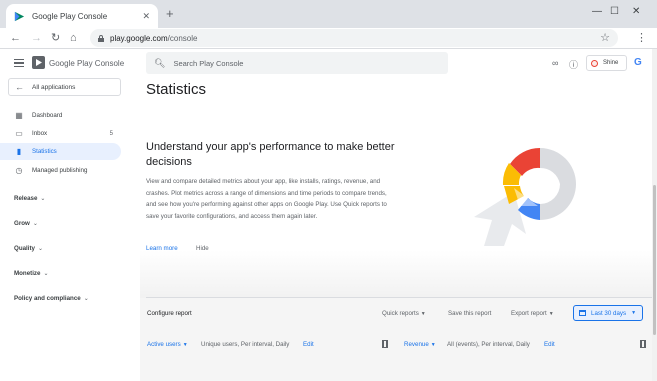  Describe the element at coordinates (19, 133) in the screenshot. I see `inbox-icon: ▭` at that location.